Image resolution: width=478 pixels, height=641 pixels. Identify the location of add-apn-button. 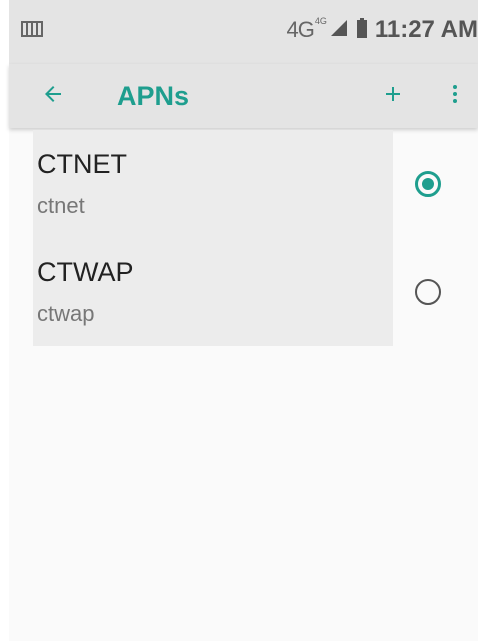
(393, 96).